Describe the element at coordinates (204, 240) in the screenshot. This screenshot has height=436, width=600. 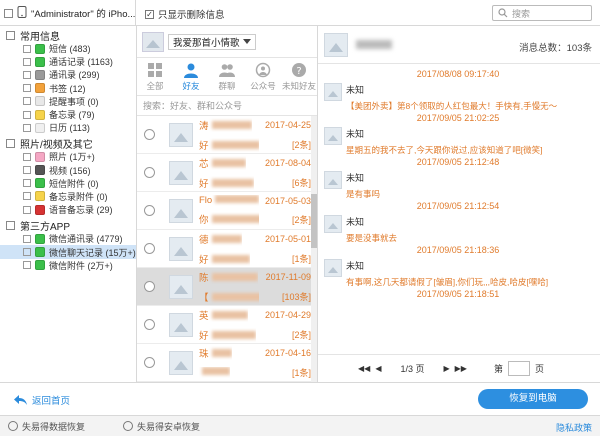
I see `conversation-name: 德` at that location.